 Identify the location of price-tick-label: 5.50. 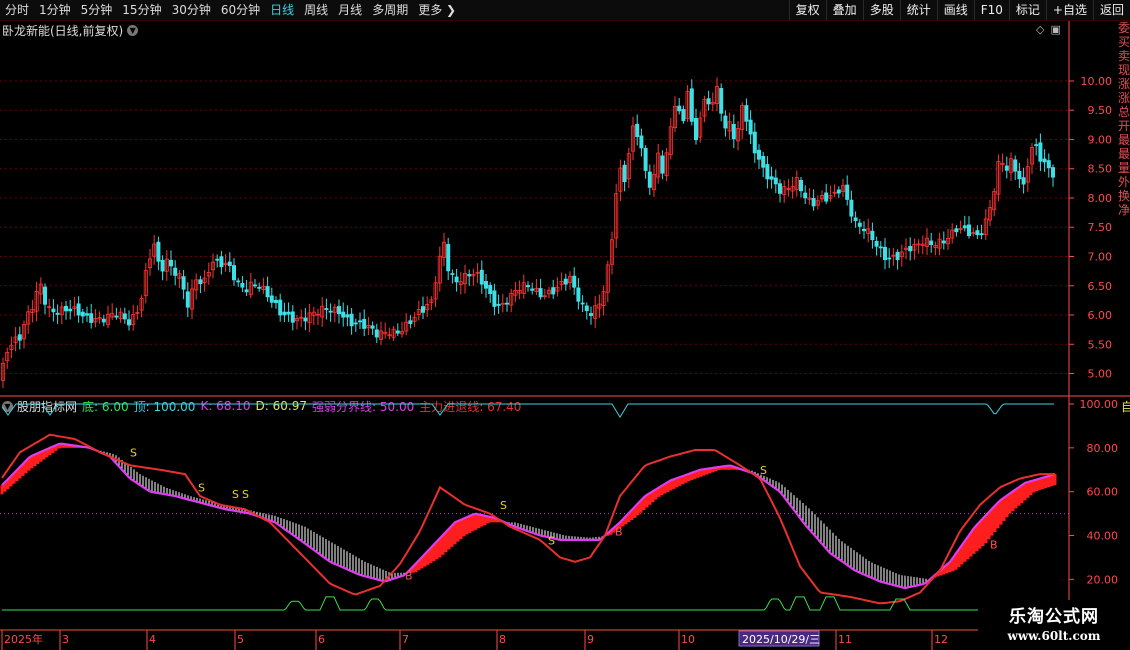
(1100, 344).